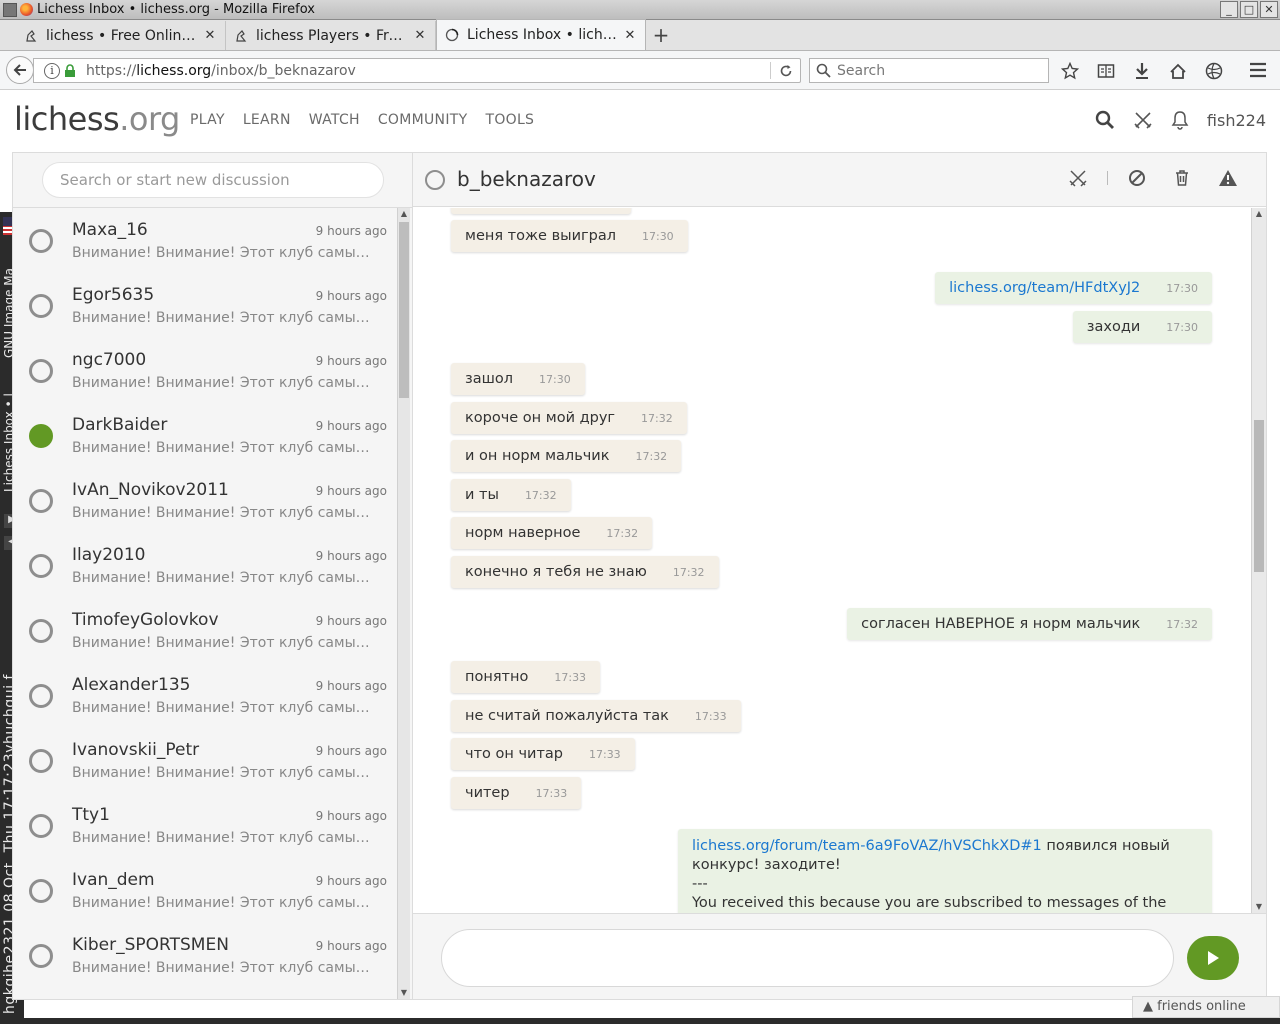 The height and width of the screenshot is (1024, 1280). I want to click on contact-name: IvAn_Novikov2011, so click(150, 490).